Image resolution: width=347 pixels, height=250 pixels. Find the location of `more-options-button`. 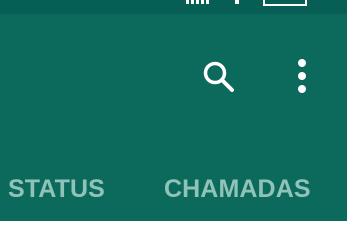

more-options-button is located at coordinates (302, 76).